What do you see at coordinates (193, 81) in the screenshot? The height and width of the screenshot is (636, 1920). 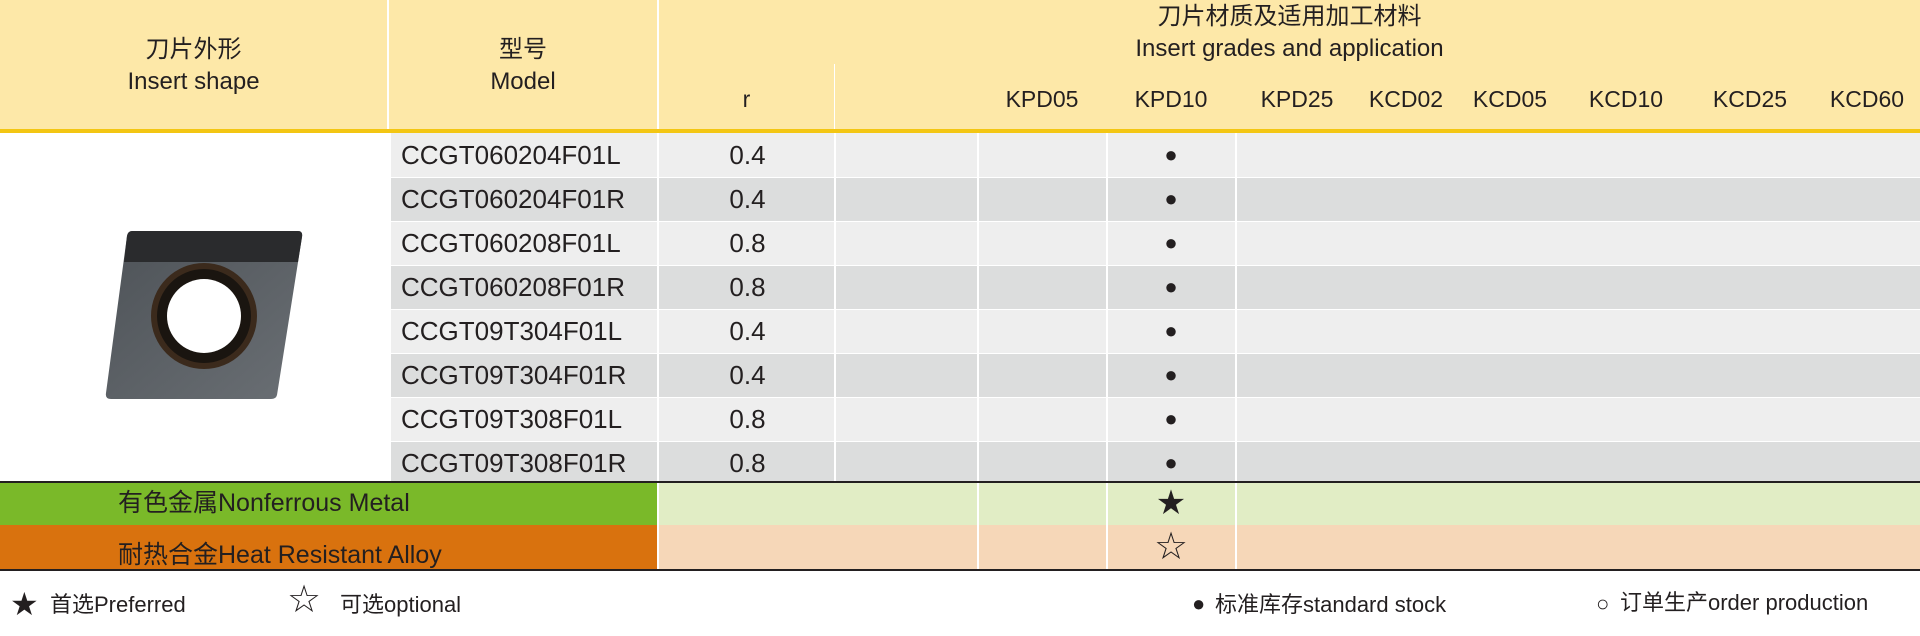 I see `header-shape-en: Insert shape` at bounding box center [193, 81].